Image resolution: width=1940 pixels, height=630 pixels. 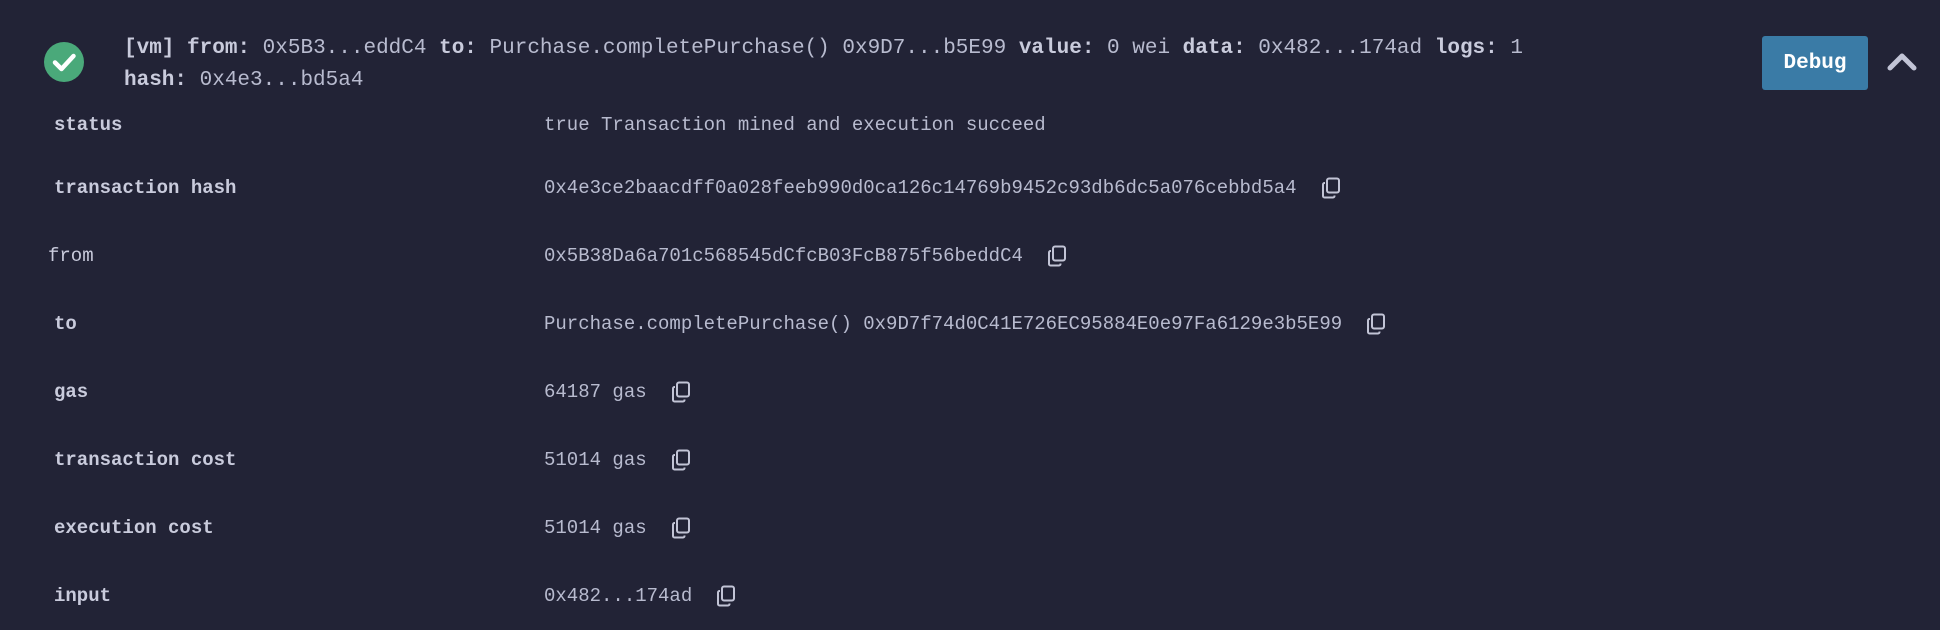 I want to click on detail-value-wrap: 0x482...174ad, so click(x=640, y=596).